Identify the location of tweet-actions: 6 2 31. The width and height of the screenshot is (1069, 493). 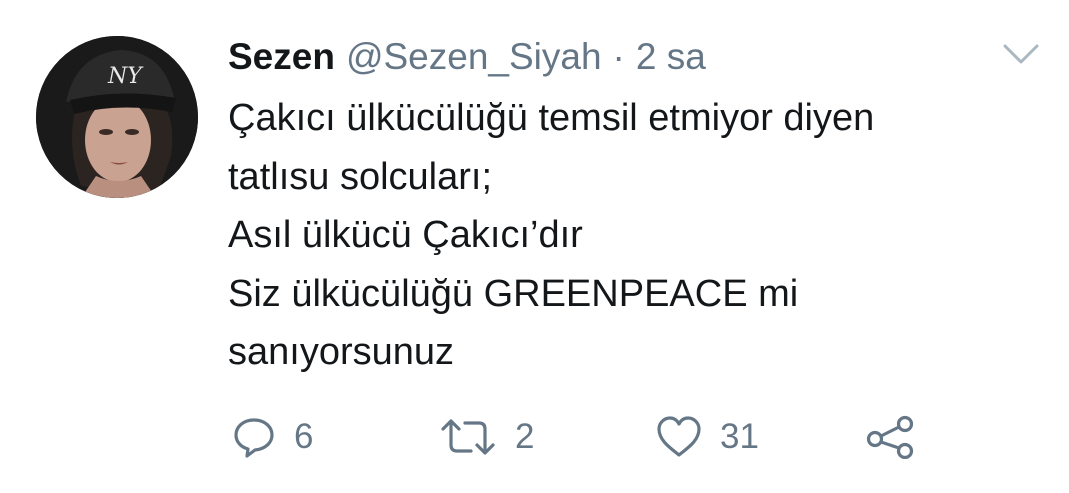
(592, 437).